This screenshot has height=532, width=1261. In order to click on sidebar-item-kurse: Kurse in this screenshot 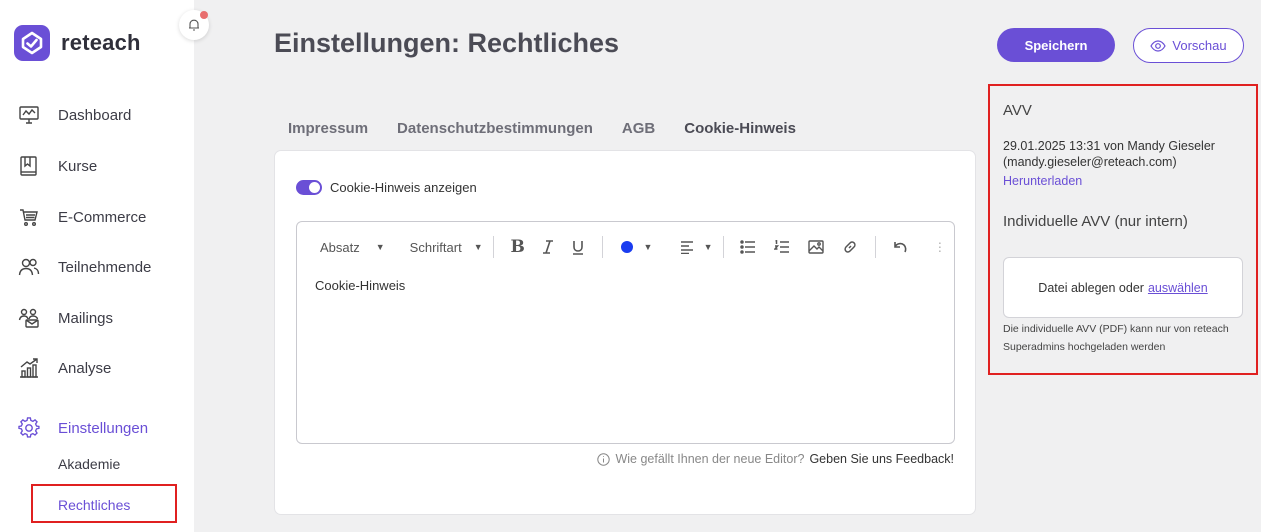, I will do `click(57, 166)`.